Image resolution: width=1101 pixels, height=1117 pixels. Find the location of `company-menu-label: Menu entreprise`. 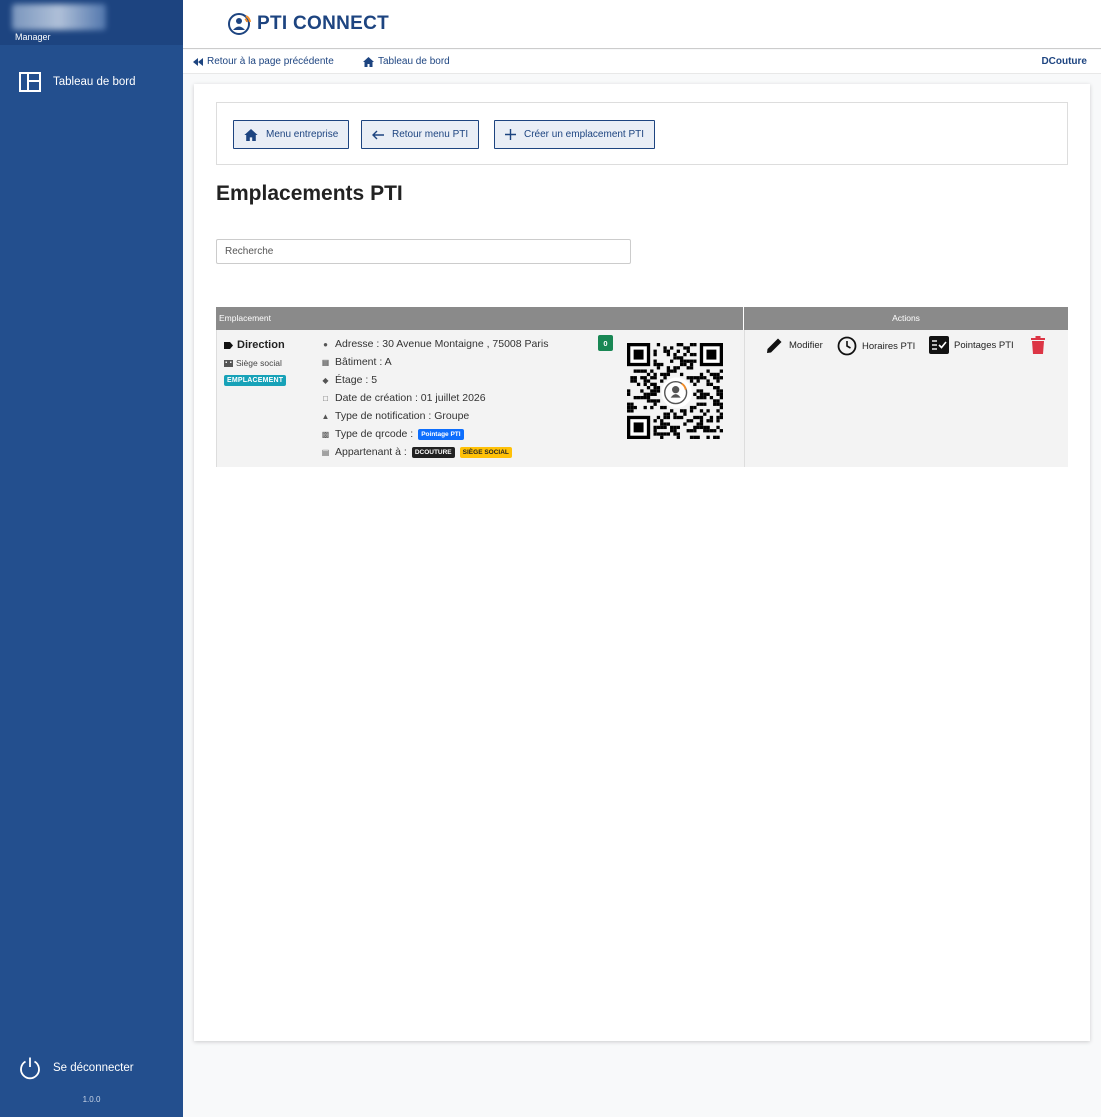

company-menu-label: Menu entreprise is located at coordinates (302, 134).